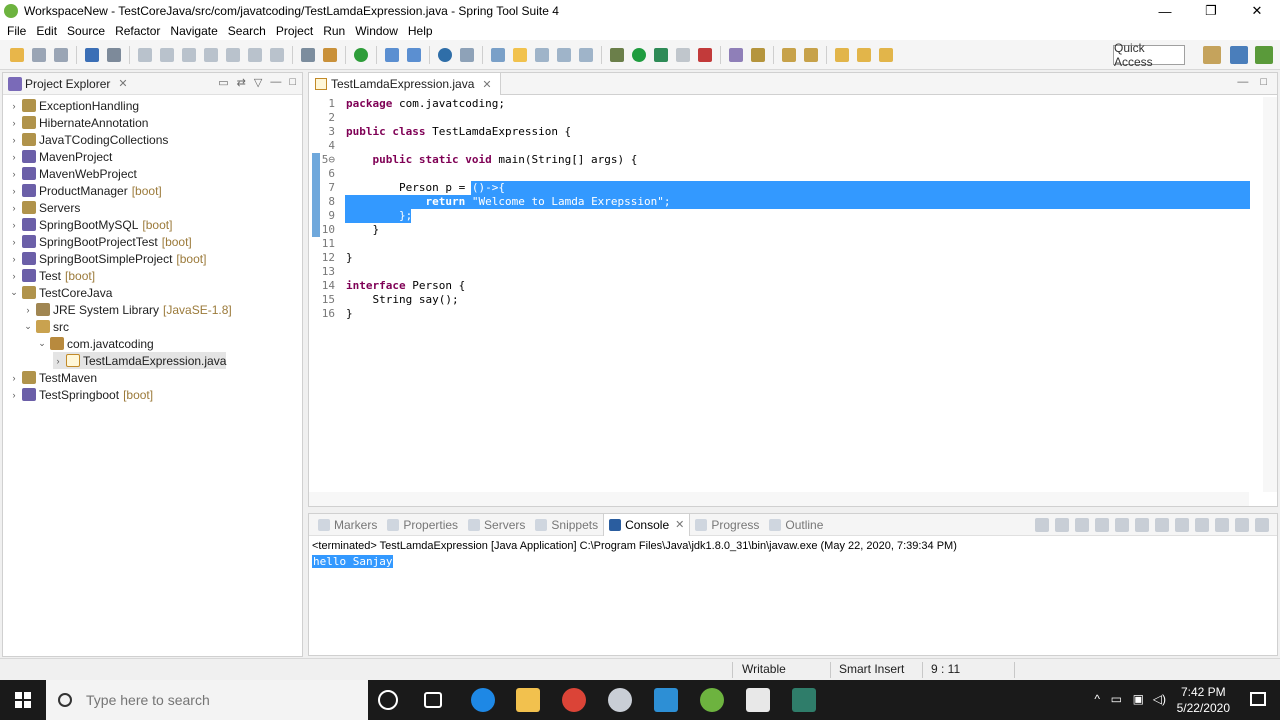 Image resolution: width=1280 pixels, height=720 pixels. Describe the element at coordinates (1097, 699) in the screenshot. I see `show-hidden-icons-icon: ^` at that location.